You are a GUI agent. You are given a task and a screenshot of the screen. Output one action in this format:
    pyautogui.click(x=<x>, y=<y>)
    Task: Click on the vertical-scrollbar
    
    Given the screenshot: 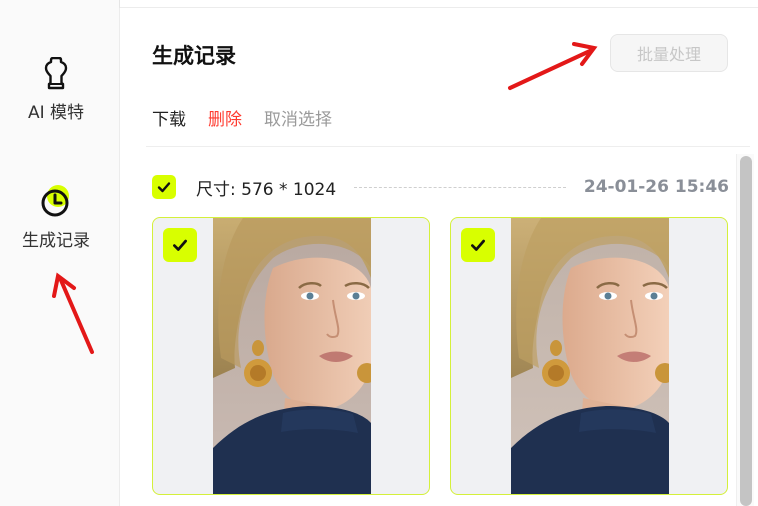 What is the action you would take?
    pyautogui.click(x=745, y=330)
    